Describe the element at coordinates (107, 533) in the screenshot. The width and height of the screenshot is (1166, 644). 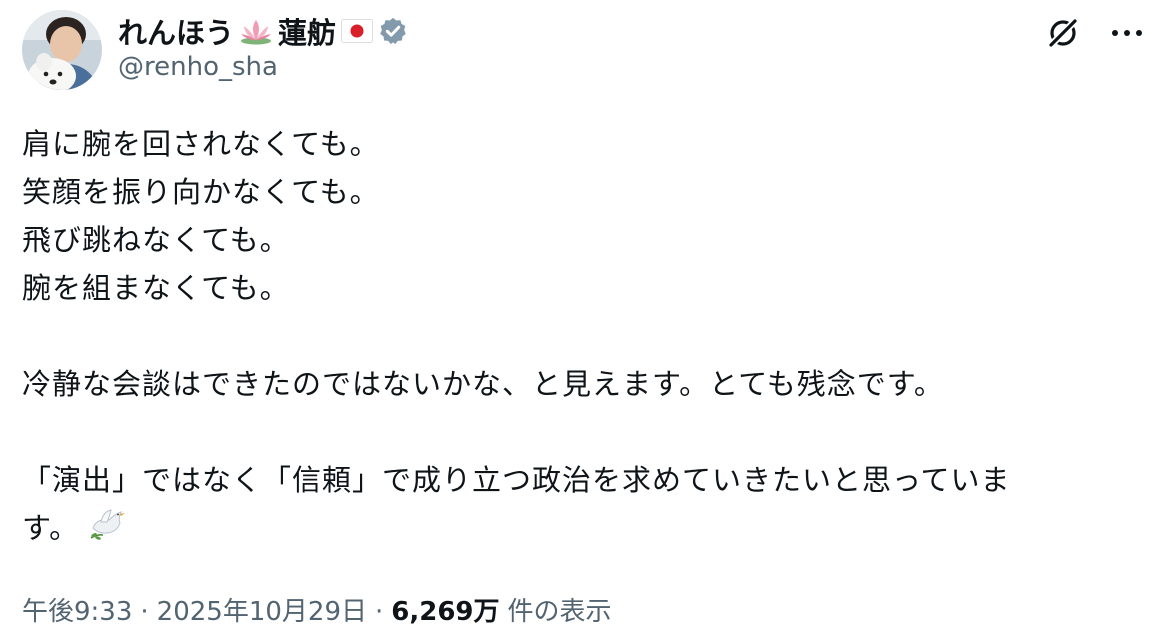
I see `dove-icon` at that location.